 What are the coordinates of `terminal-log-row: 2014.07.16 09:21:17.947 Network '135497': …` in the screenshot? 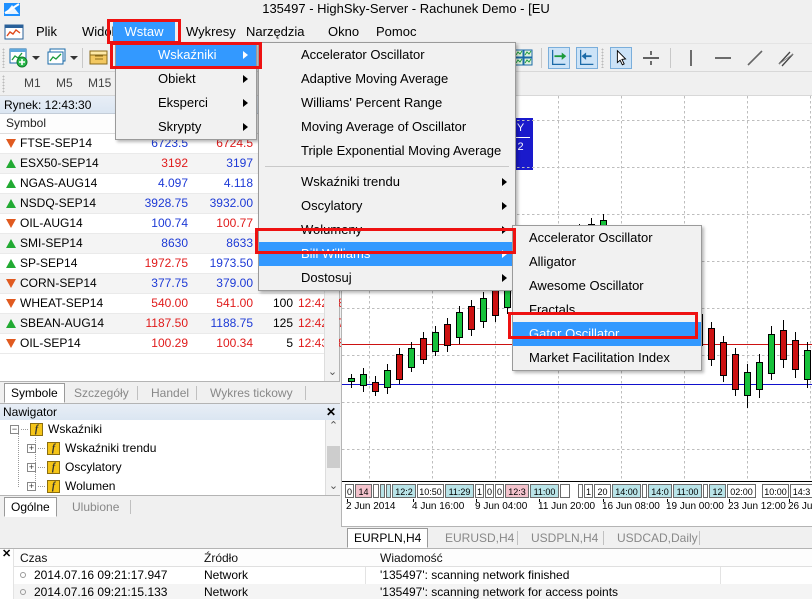 It's located at (413, 575).